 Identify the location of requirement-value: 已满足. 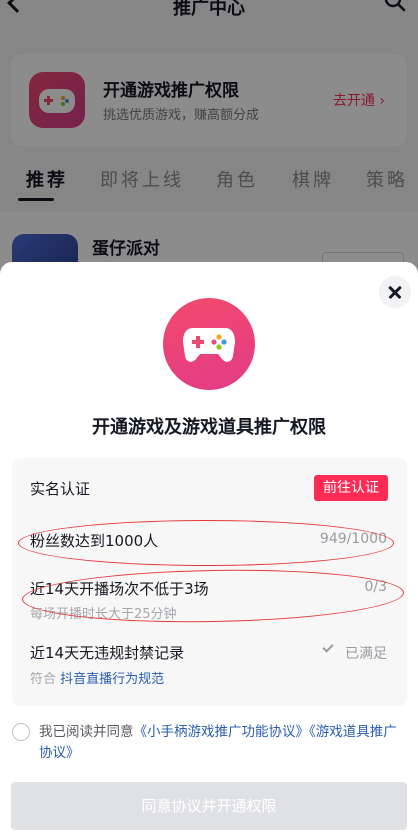
(366, 654).